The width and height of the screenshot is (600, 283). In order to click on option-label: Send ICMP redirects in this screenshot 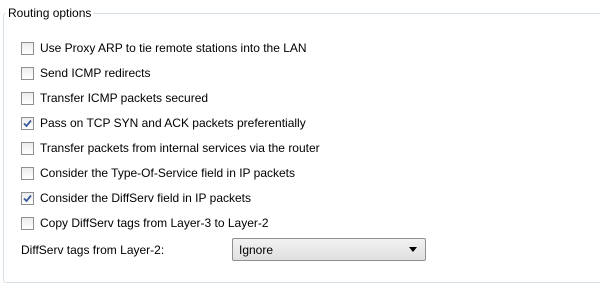, I will do `click(95, 73)`.